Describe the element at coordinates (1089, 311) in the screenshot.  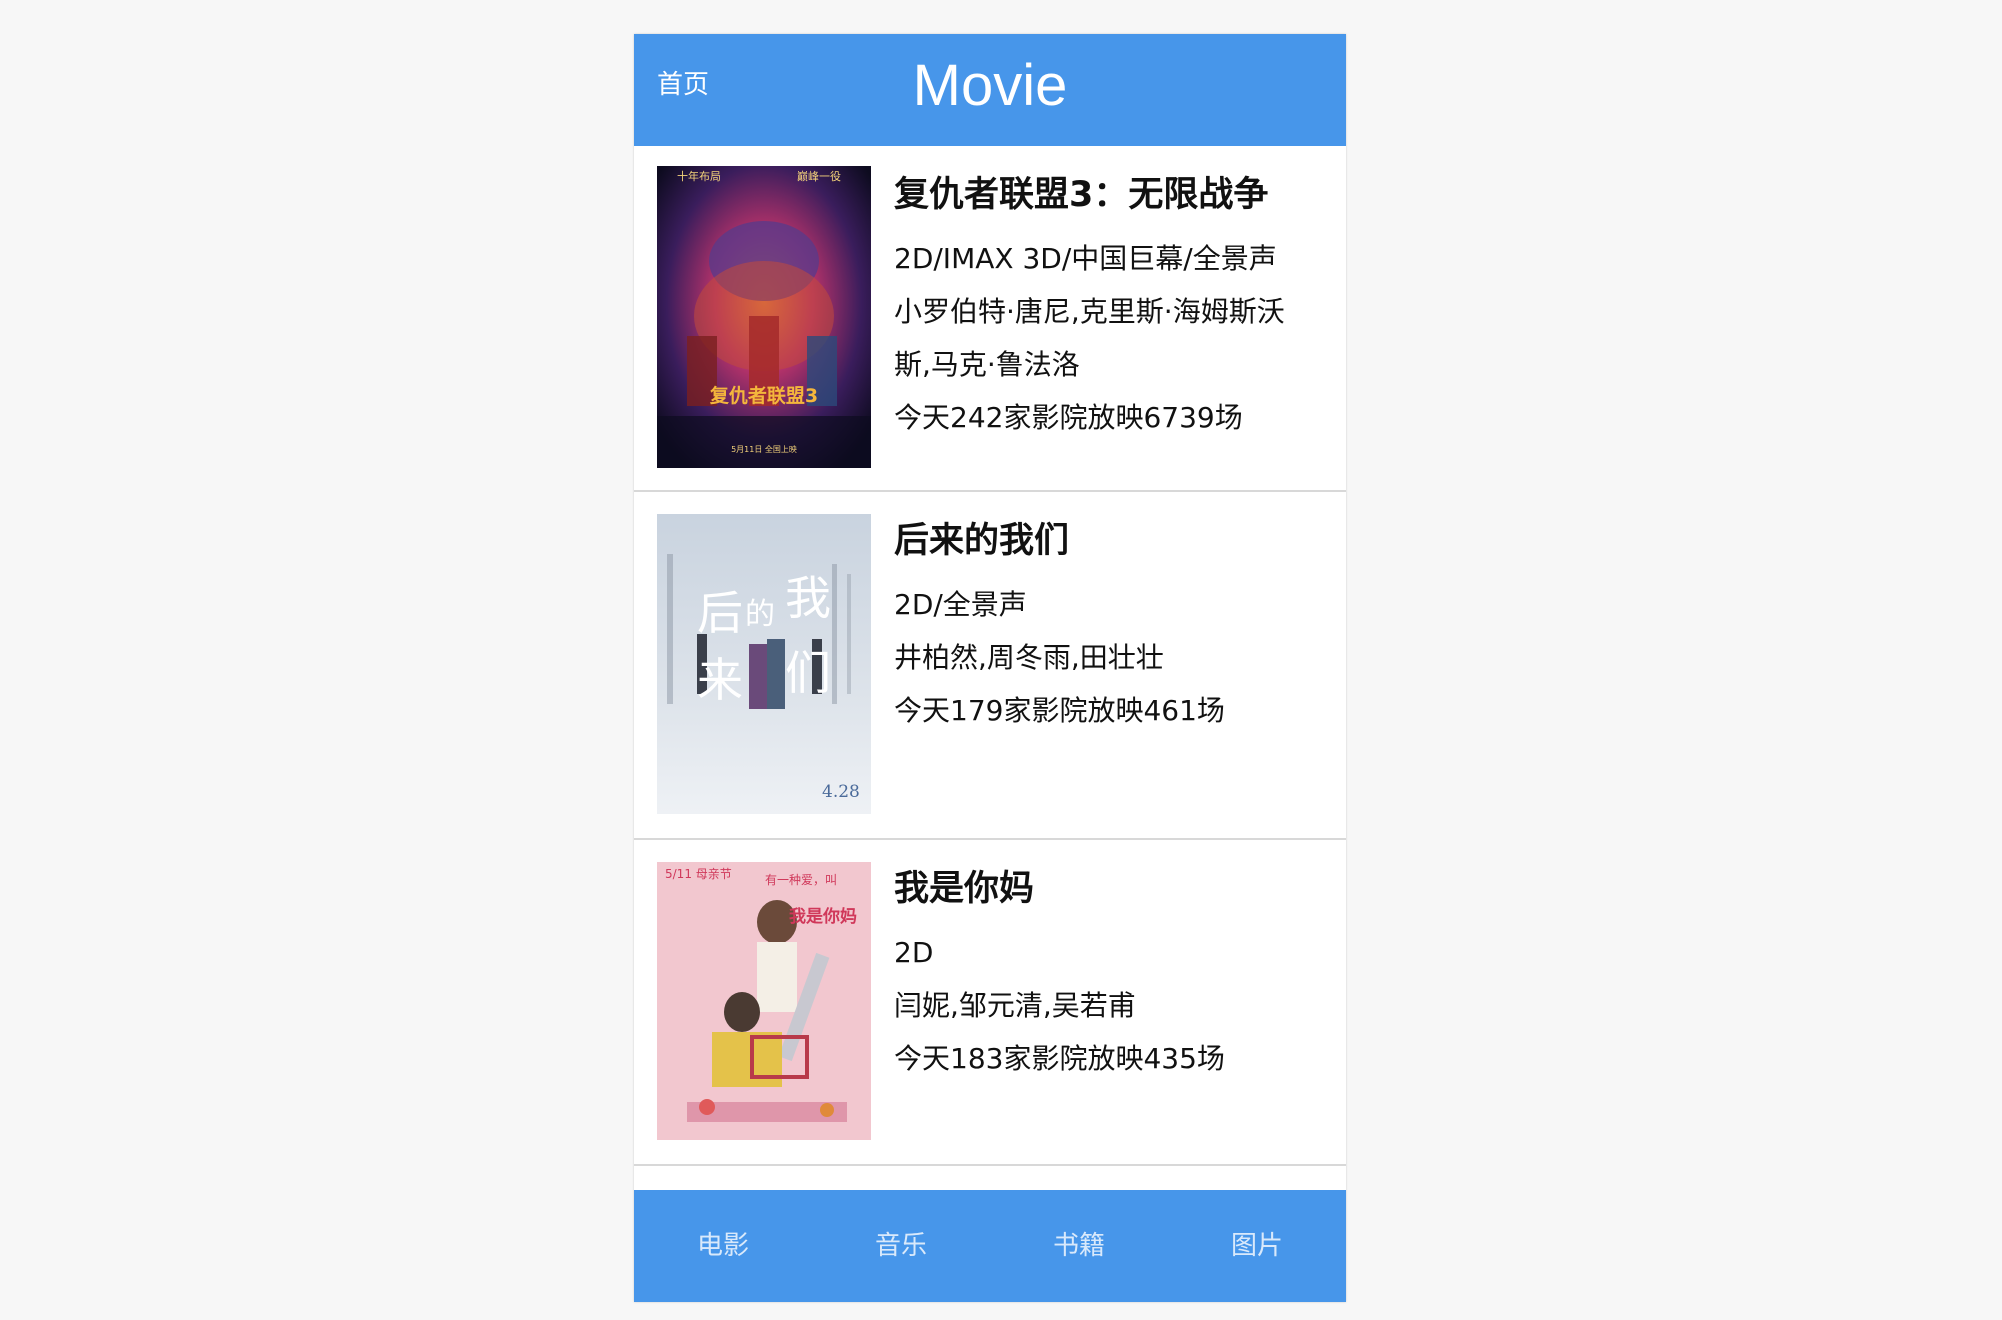
I see `movie-cast: 小罗伯特·唐尼,克里斯·海姆斯沃` at that location.